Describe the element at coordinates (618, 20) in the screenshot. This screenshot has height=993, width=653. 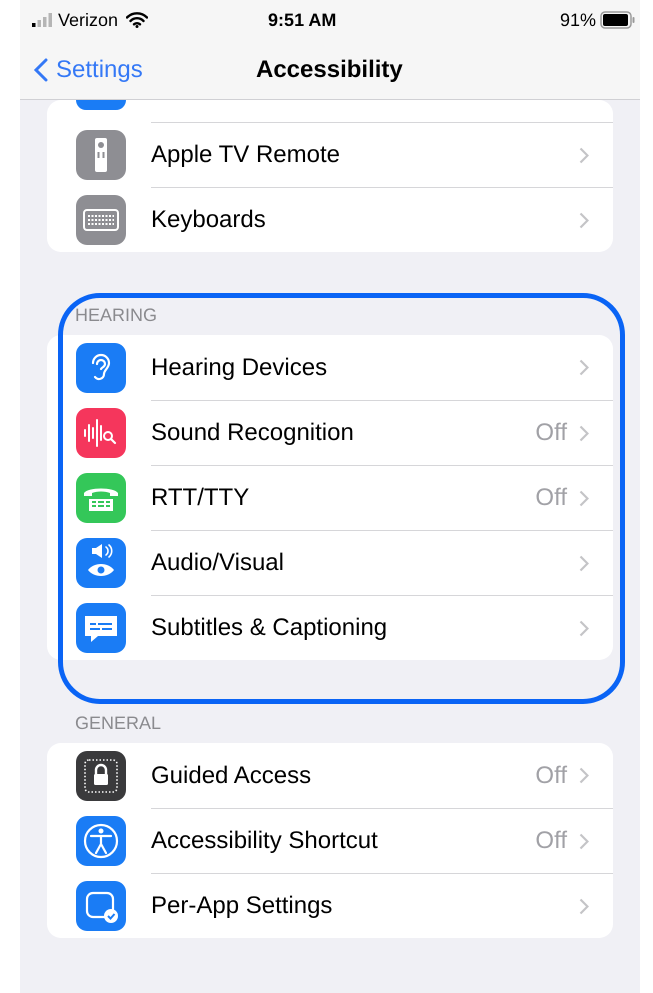
I see `battery-icon` at that location.